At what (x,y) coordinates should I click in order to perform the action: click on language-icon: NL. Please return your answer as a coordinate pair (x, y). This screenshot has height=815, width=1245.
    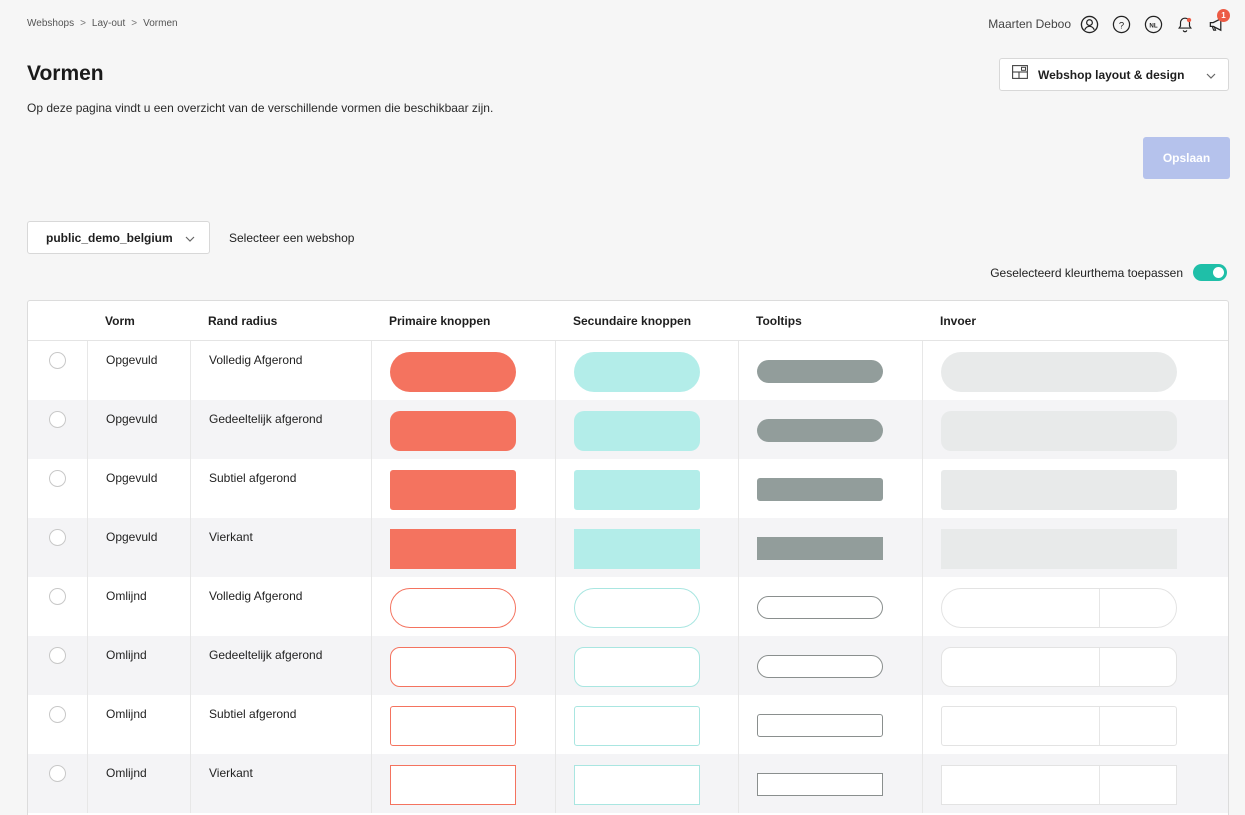
    Looking at the image, I should click on (1153, 24).